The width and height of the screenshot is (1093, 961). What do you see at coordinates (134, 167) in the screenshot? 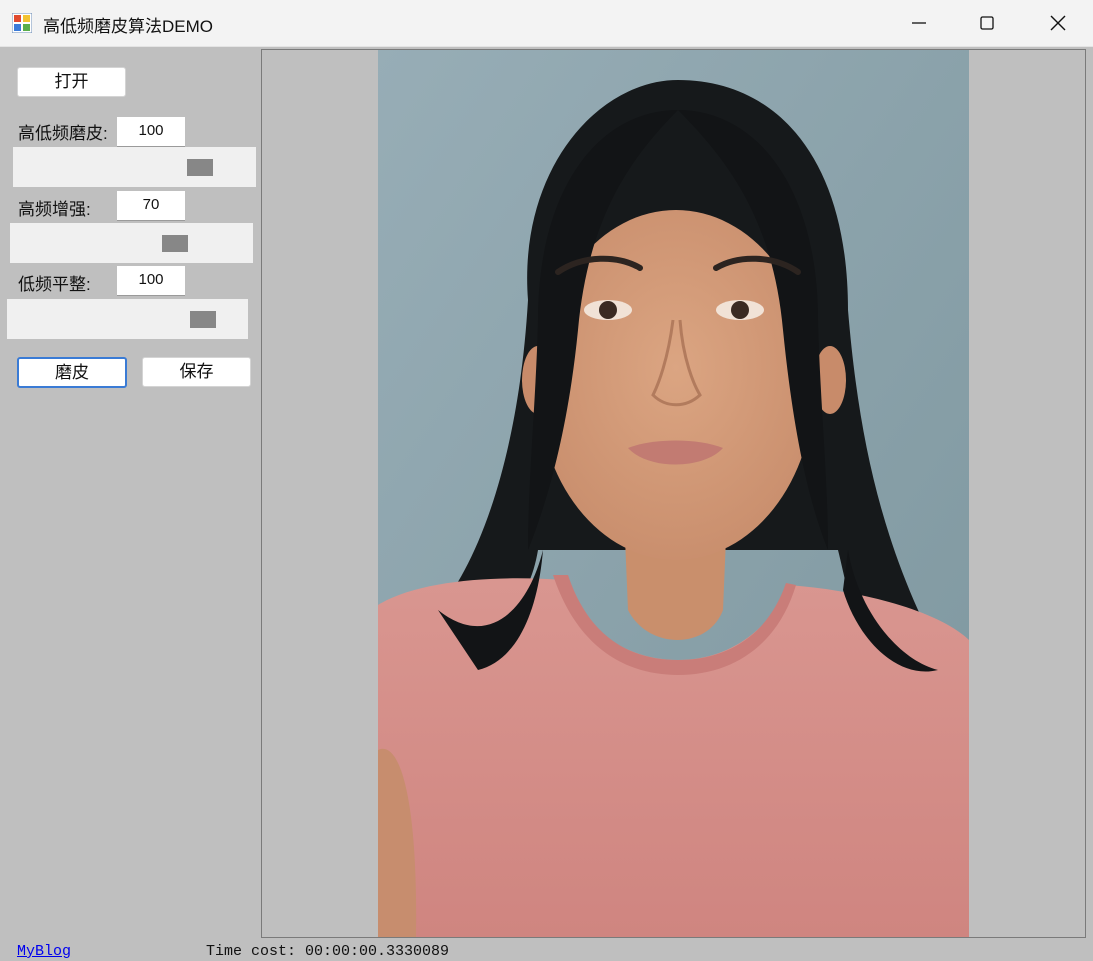
I see `smoothing-slider` at bounding box center [134, 167].